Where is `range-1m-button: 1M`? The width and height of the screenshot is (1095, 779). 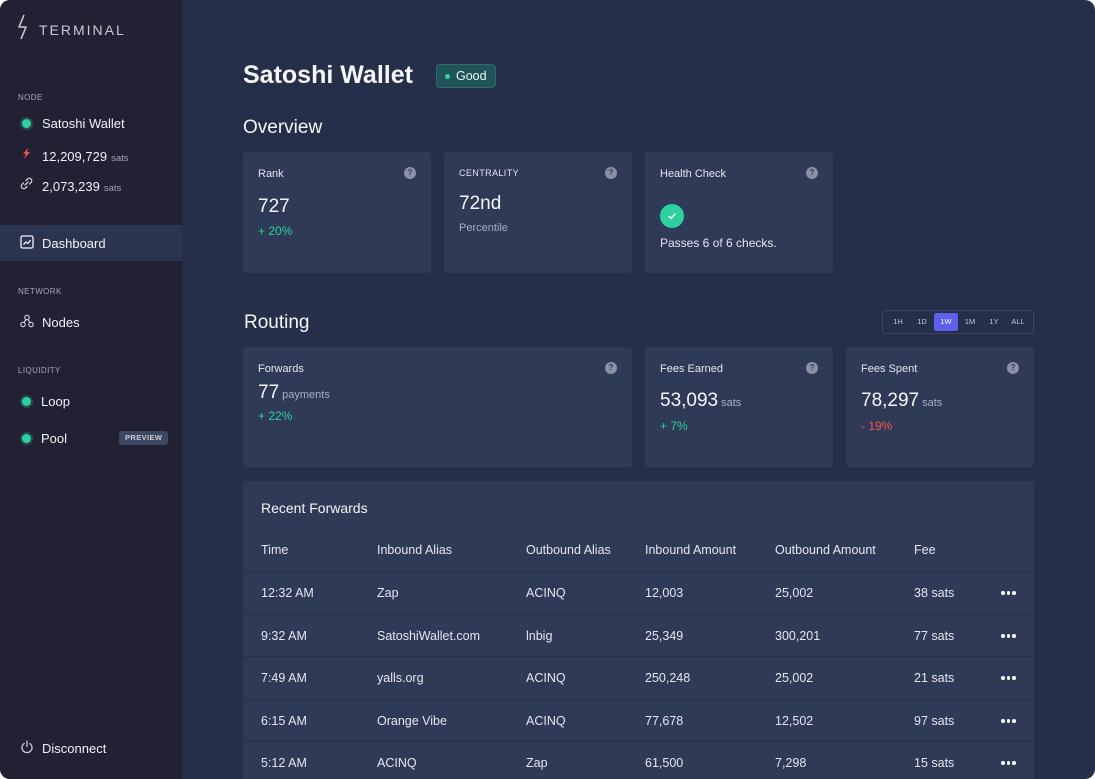 range-1m-button: 1M is located at coordinates (970, 322).